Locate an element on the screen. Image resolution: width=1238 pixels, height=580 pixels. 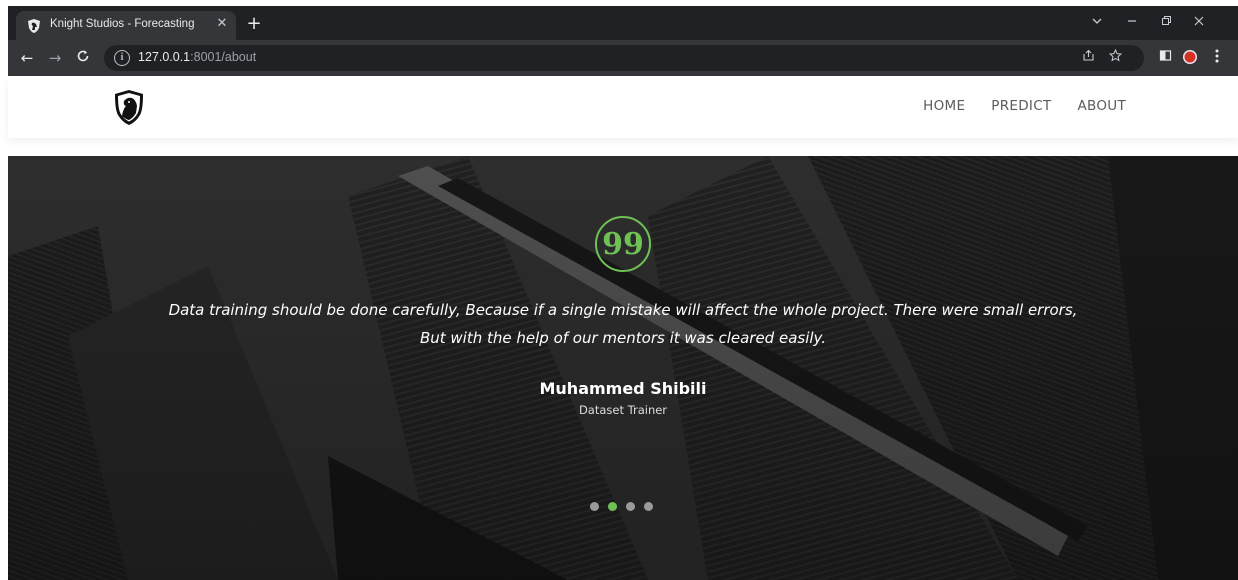
side-panel-icon is located at coordinates (1165, 58).